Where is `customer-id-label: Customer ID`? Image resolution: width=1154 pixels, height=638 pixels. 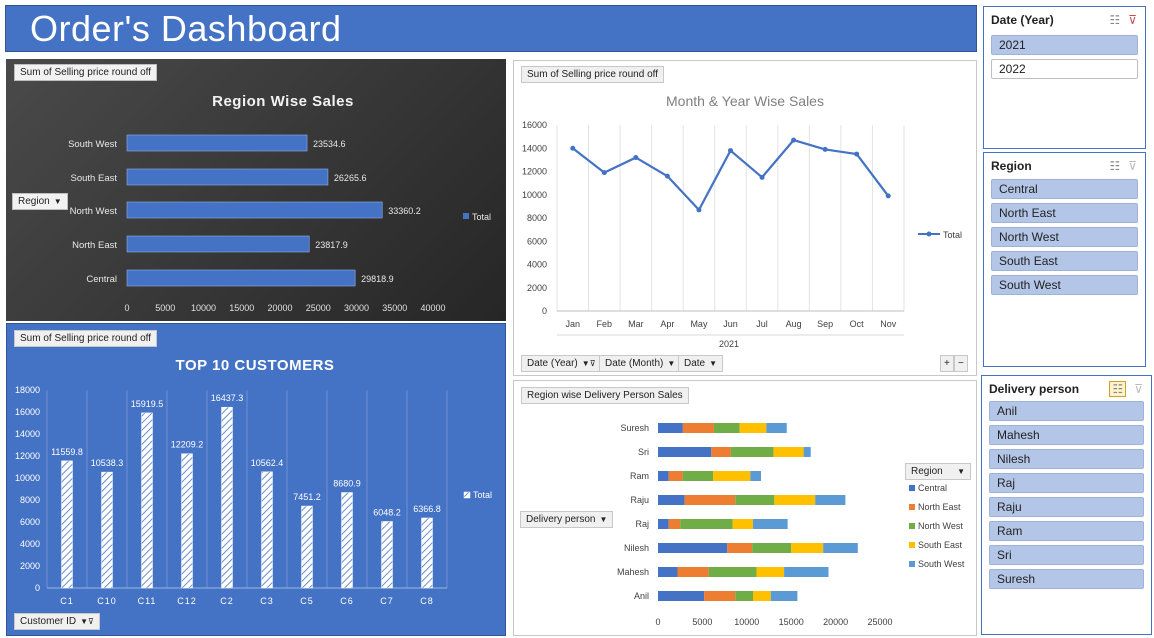
customer-id-label: Customer ID is located at coordinates (48, 621).